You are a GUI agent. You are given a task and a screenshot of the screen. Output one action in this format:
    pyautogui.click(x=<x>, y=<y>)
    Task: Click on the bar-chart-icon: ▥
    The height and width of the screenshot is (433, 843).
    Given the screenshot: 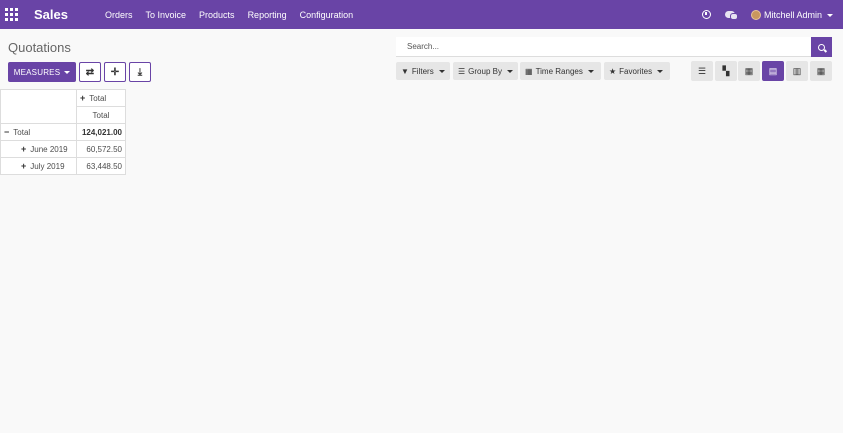 What is the action you would take?
    pyautogui.click(x=797, y=70)
    